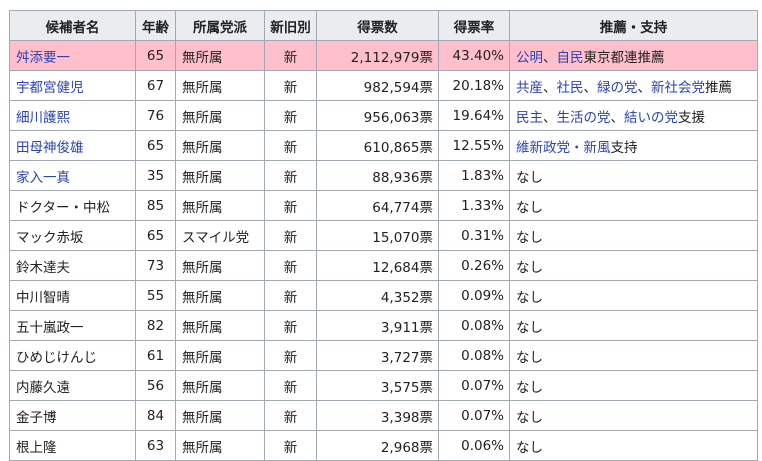 This screenshot has width=762, height=461. Describe the element at coordinates (529, 118) in the screenshot. I see `endorsement-link: 民主` at that location.